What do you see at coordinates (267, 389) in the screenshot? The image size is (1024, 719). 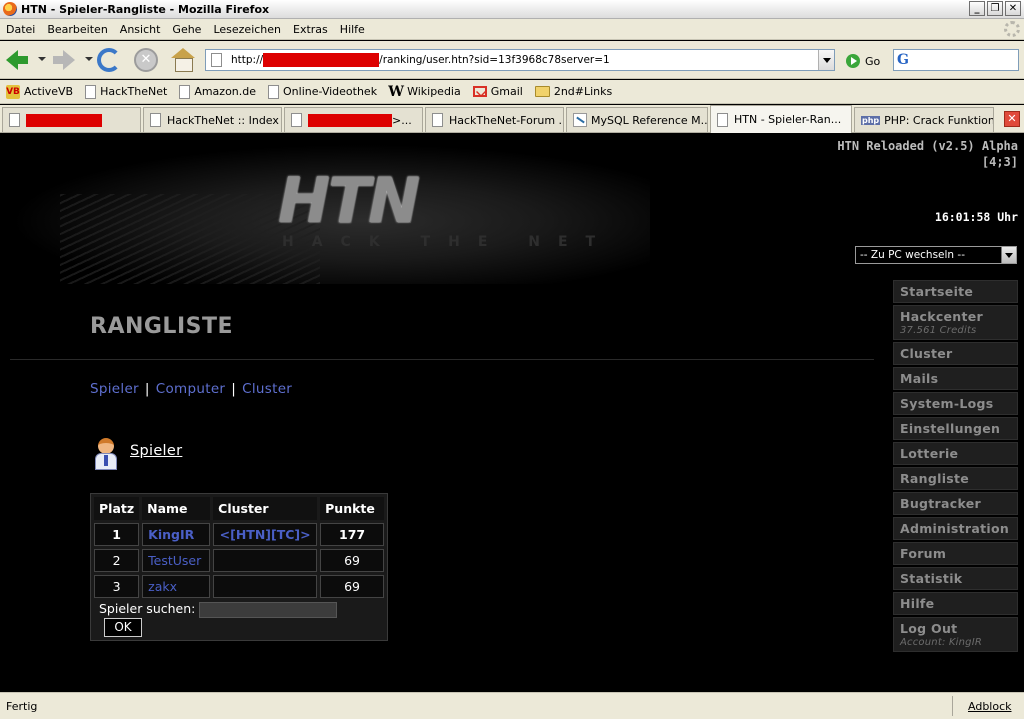 I see `subnav-cluster-link: Cluster` at bounding box center [267, 389].